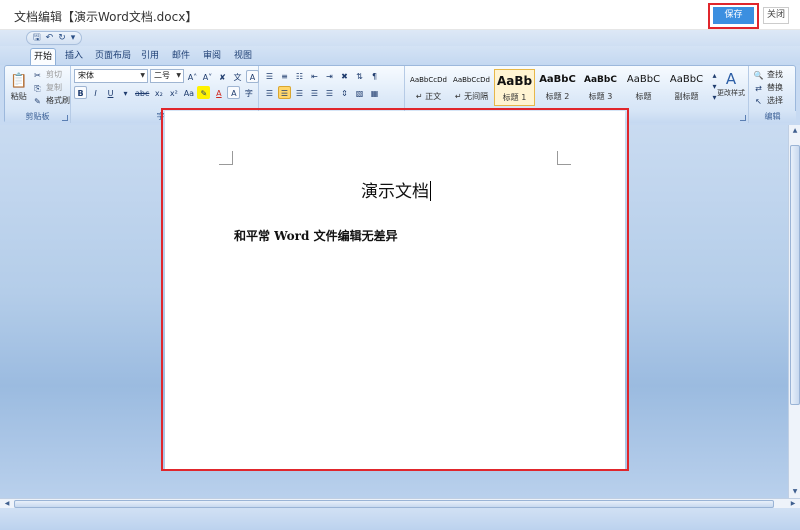 Image resolution: width=800 pixels, height=530 pixels. Describe the element at coordinates (329, 75) in the screenshot. I see `increase-indent-icon: ⇥` at that location.